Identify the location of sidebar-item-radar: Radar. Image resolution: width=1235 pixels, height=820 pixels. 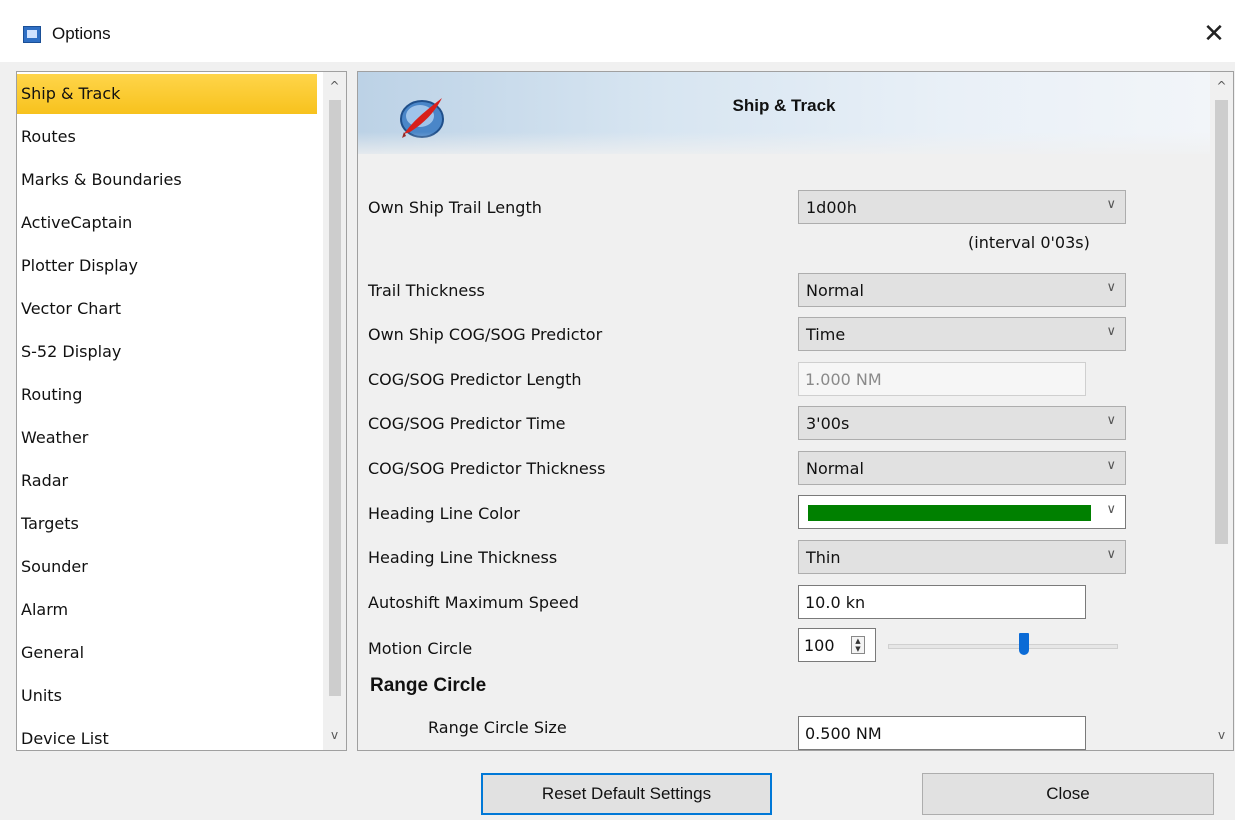
(167, 481).